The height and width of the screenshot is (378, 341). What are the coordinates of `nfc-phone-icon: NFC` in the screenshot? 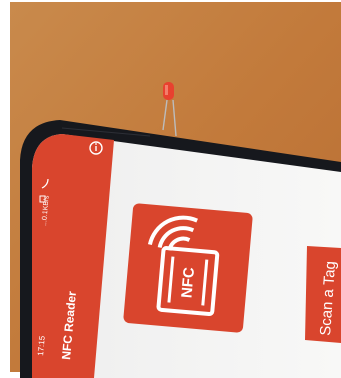 It's located at (188, 268).